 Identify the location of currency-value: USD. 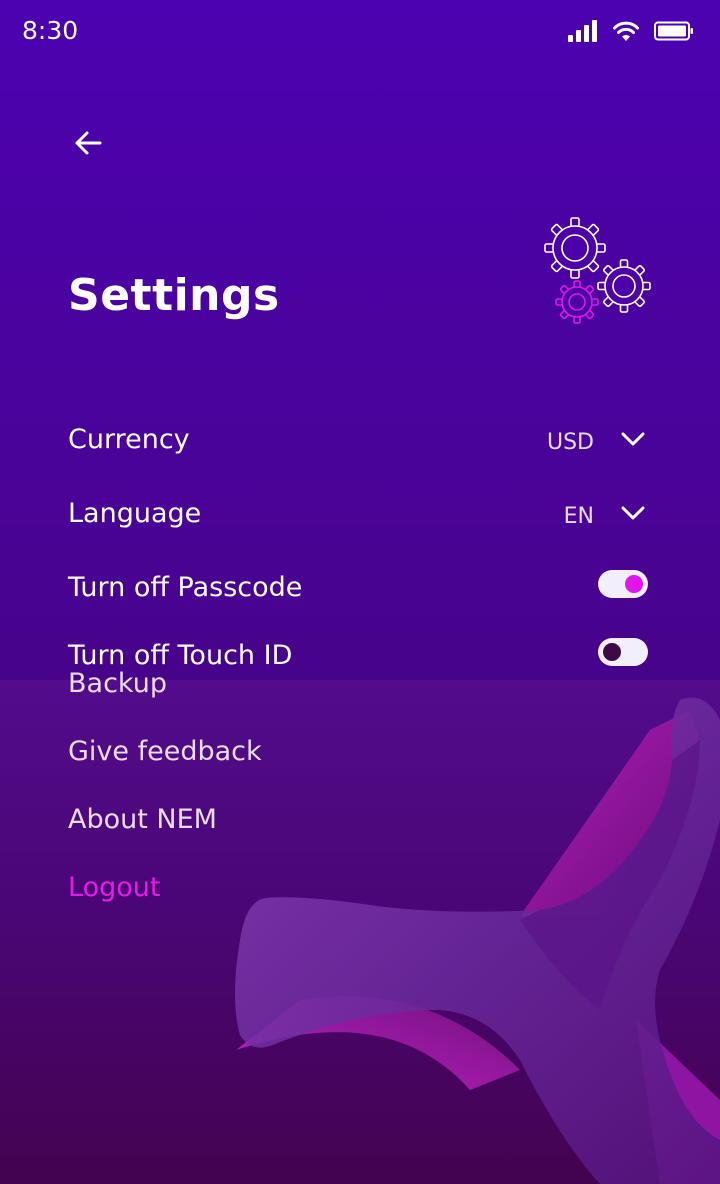
(570, 442).